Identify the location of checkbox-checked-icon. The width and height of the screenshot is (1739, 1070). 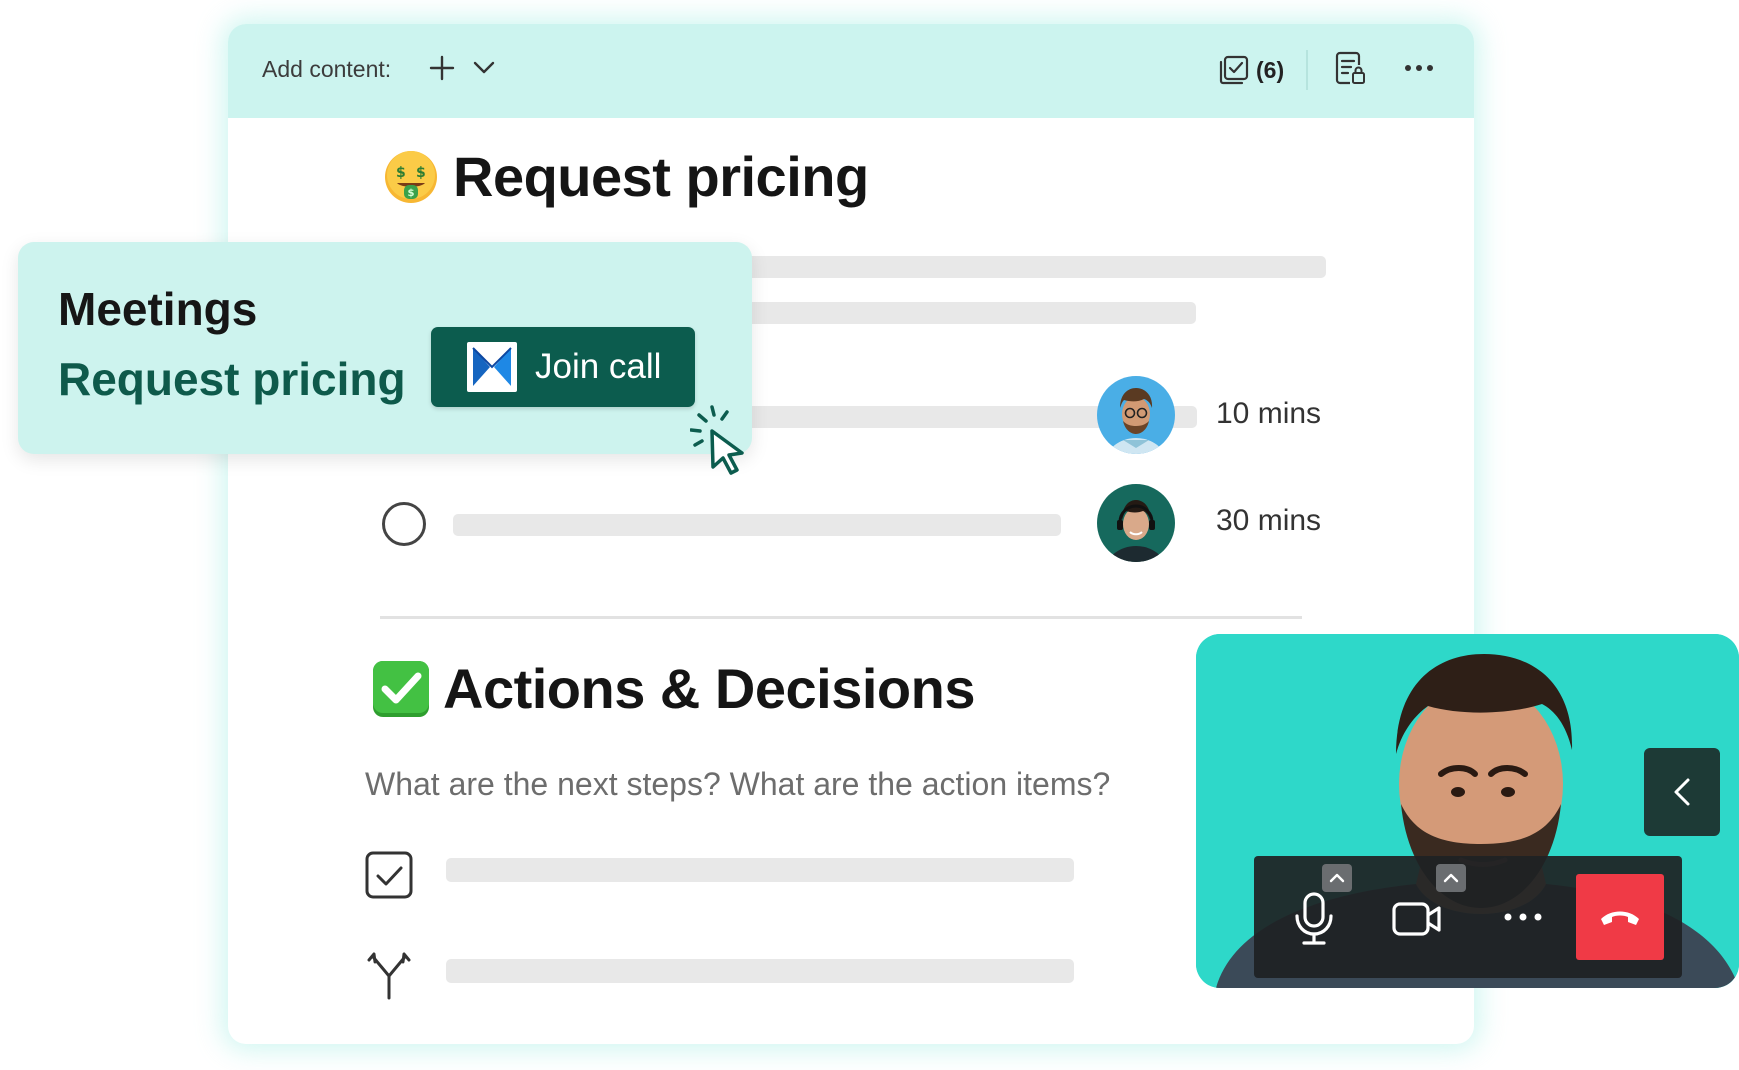
(389, 875).